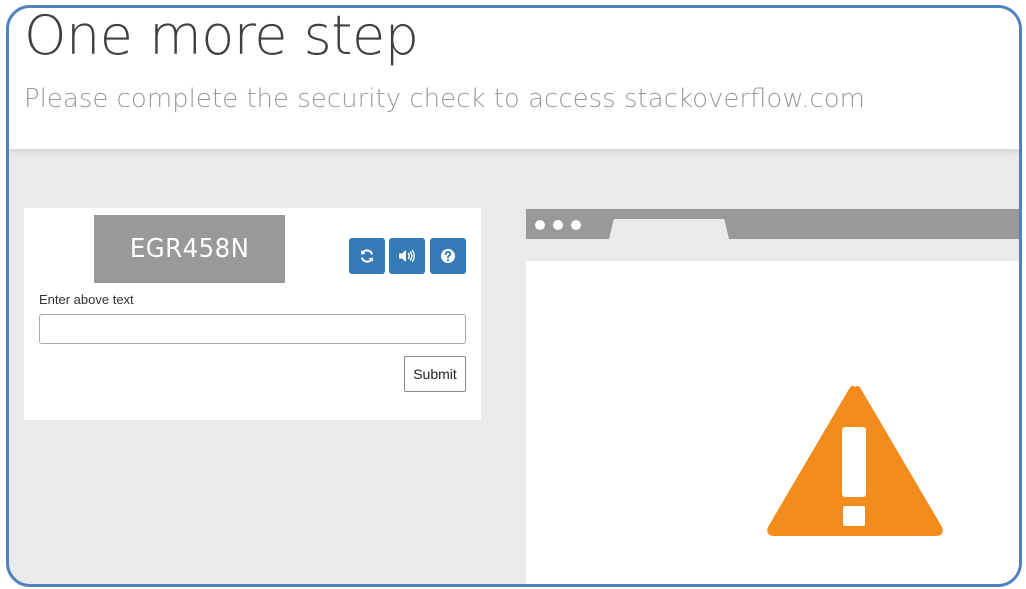 This screenshot has height=589, width=1026. I want to click on captcha-field-label: Enter above text, so click(86, 299).